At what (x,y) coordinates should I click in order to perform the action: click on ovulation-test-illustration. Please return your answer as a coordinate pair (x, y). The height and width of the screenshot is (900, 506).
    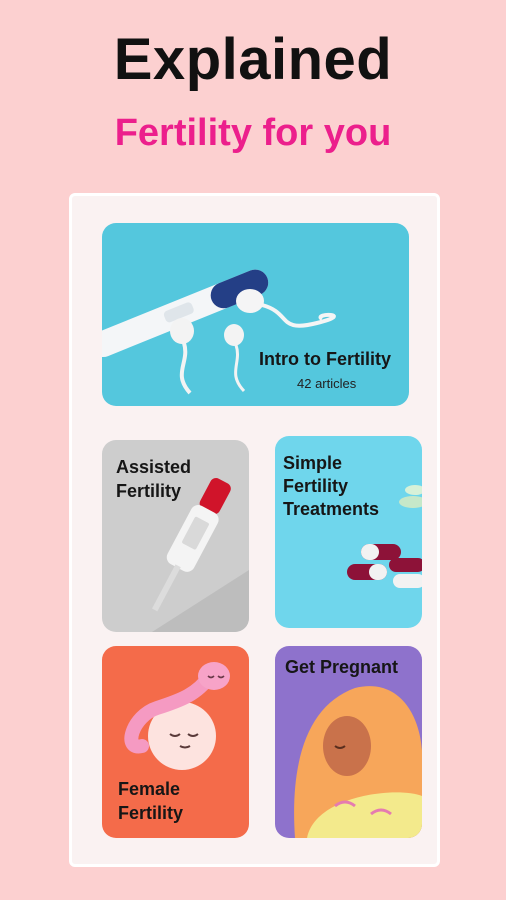
    Looking at the image, I should click on (219, 332).